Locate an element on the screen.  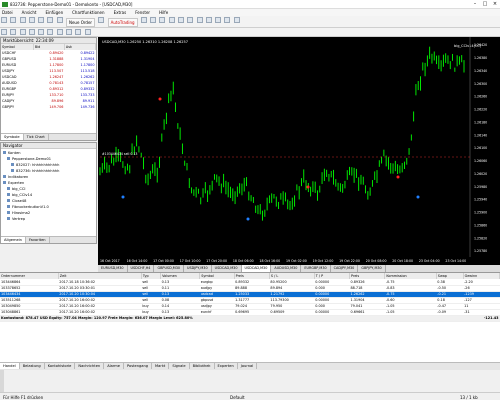
time-label: 20 Oct 08:00 is located at coordinates (376, 261).